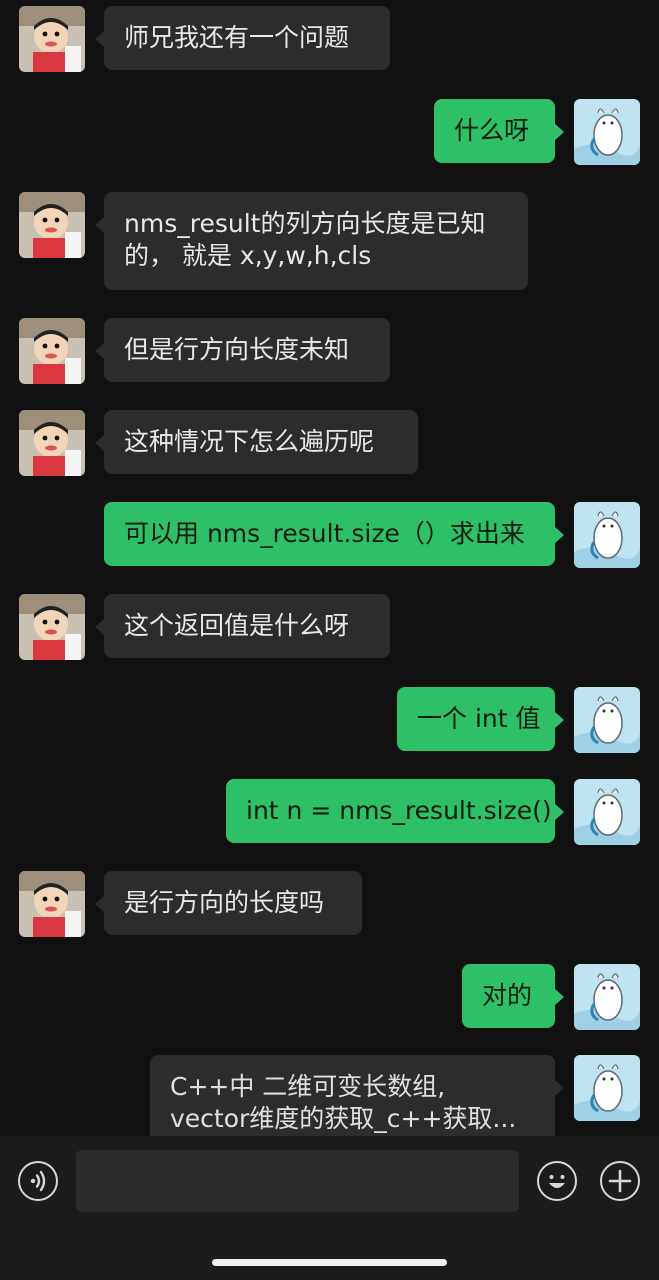  I want to click on message-text: 这种情况下怎么遍历呢, so click(249, 441).